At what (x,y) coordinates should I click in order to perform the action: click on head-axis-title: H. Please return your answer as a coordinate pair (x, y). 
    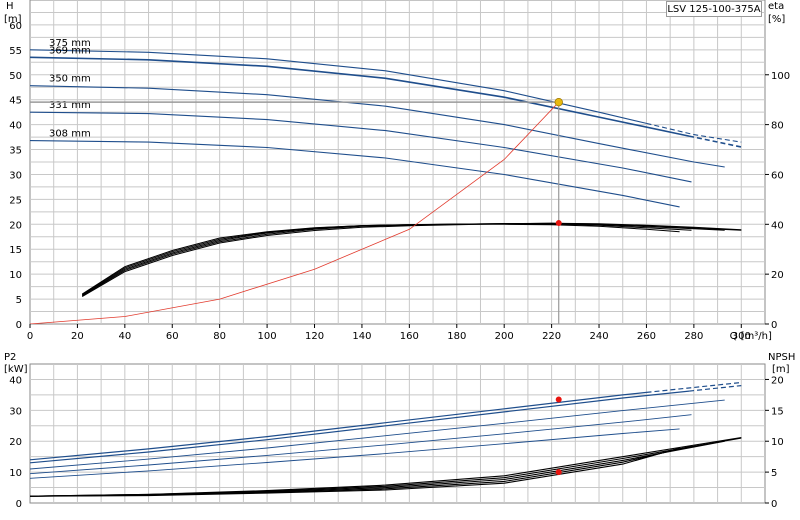
    Looking at the image, I should click on (10, 6).